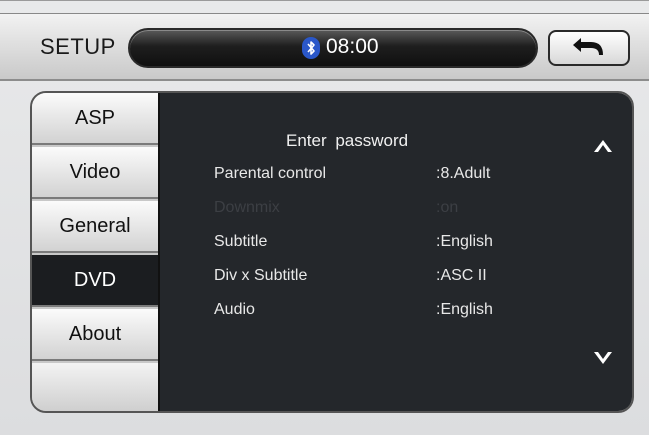  I want to click on downmix-row: Downmix :on, so click(414, 212).